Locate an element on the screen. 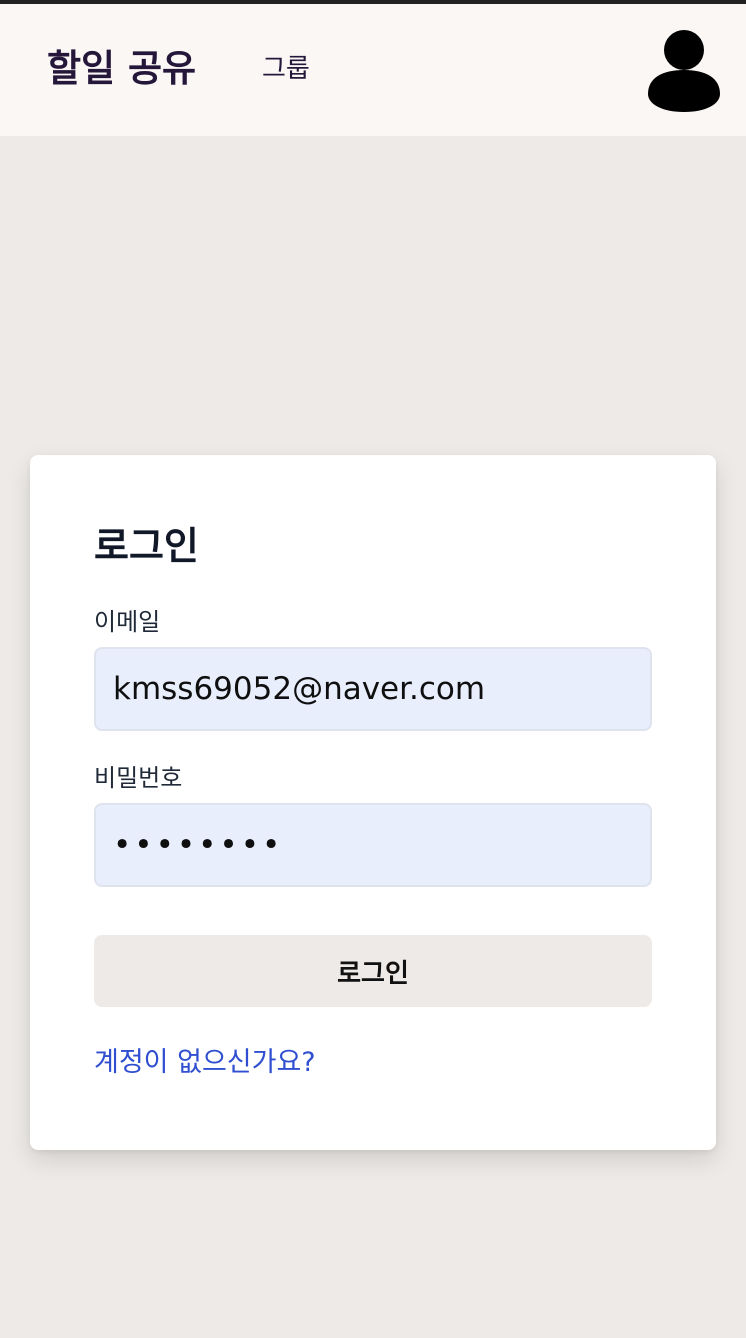 The height and width of the screenshot is (1338, 746). password-field is located at coordinates (373, 845).